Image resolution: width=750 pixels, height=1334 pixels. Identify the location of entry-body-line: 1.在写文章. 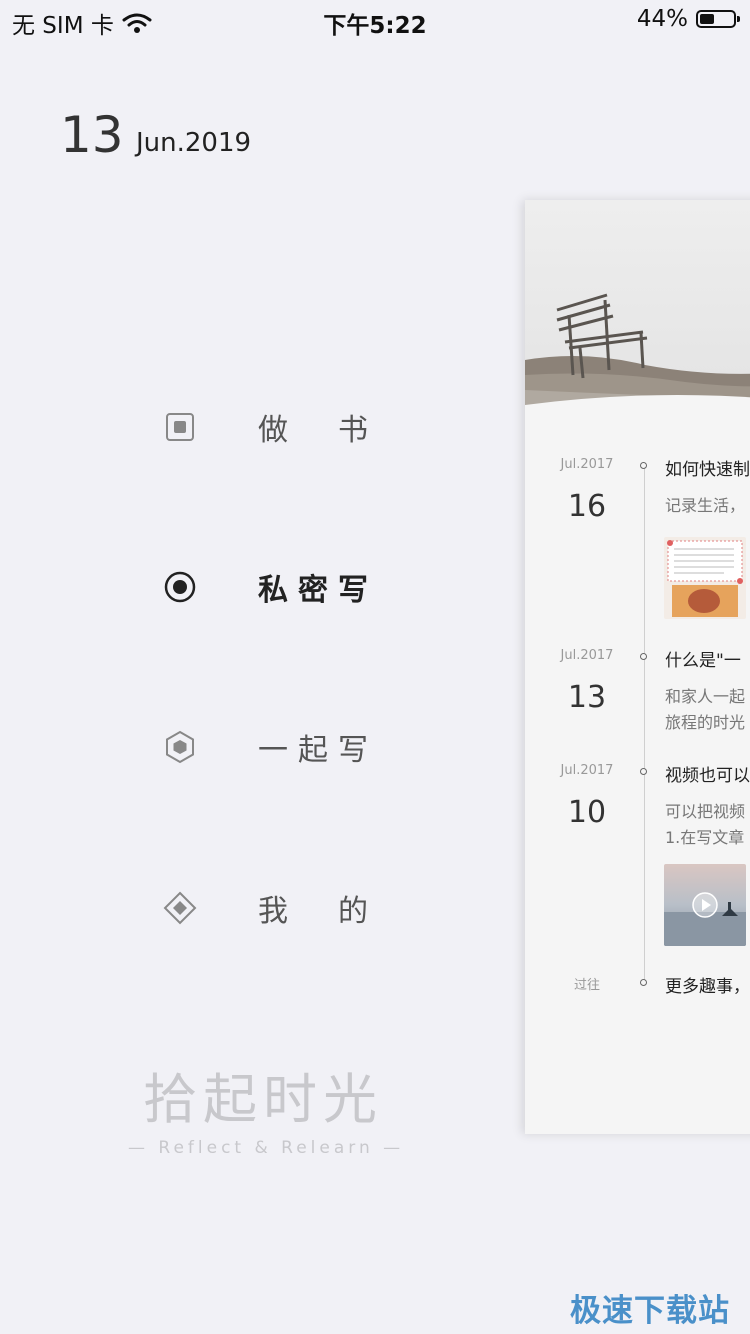
(705, 837).